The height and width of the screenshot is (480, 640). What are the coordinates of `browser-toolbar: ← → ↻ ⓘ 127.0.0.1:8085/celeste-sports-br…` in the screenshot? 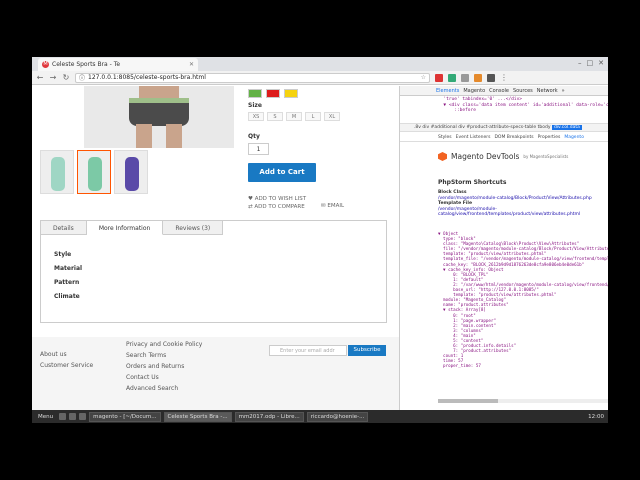 It's located at (320, 78).